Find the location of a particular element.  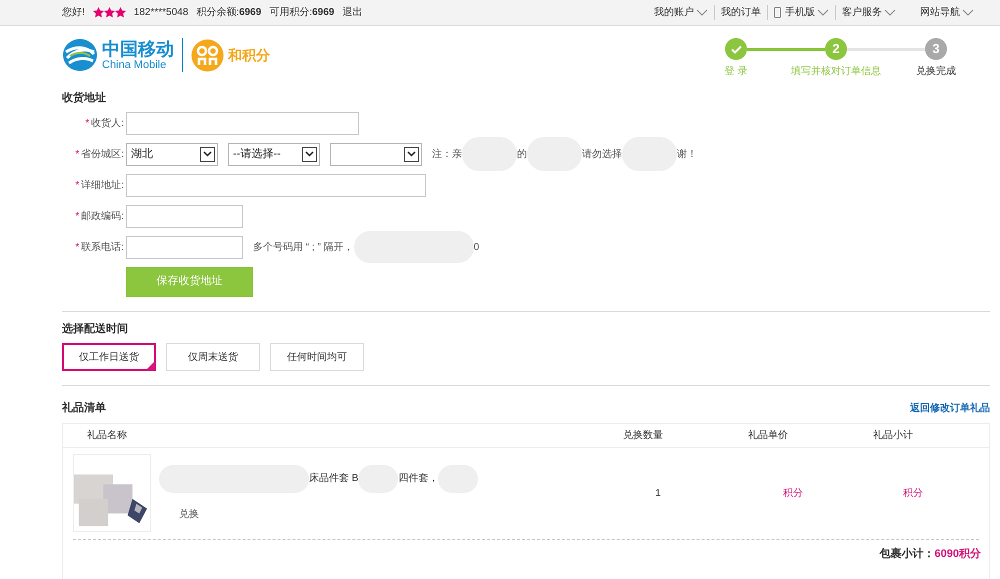

logo-english-text: China Mobile is located at coordinates (135, 65).